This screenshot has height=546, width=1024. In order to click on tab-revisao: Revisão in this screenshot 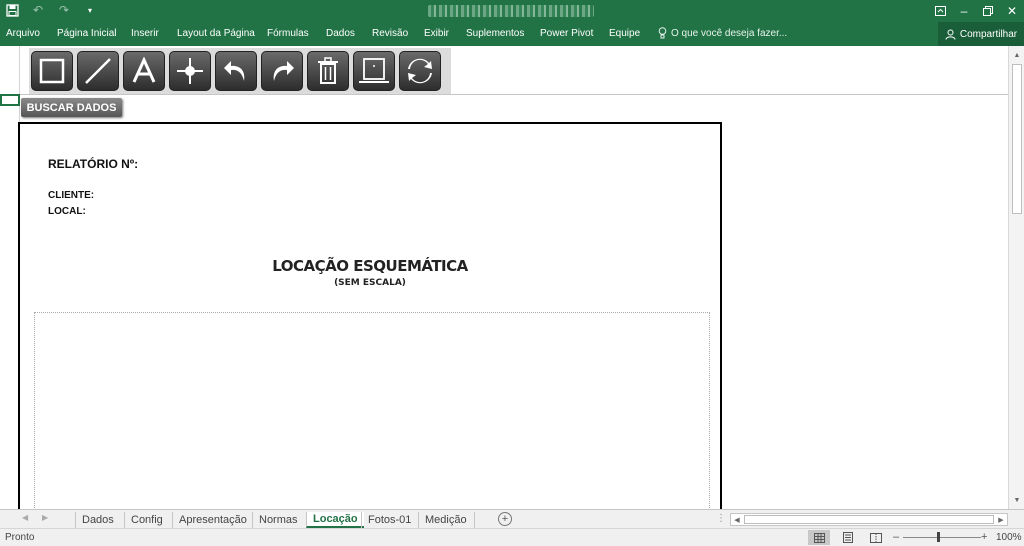, I will do `click(390, 33)`.